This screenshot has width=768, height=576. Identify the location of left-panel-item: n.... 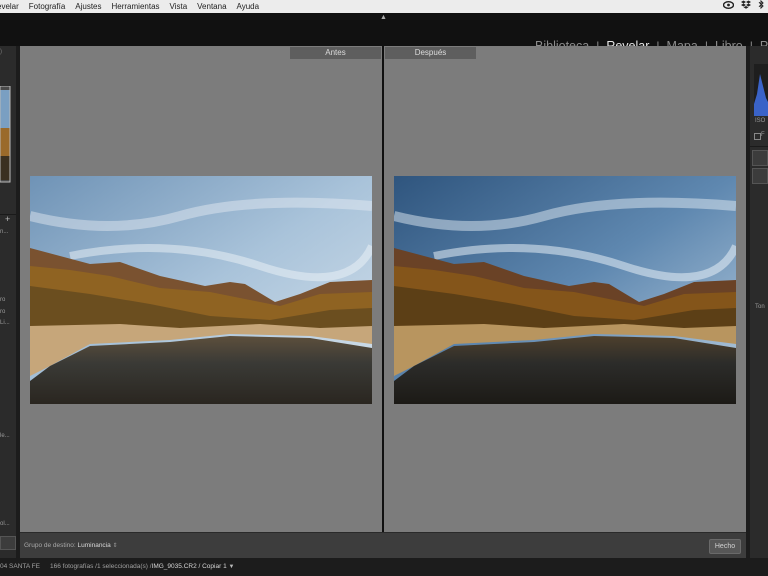
(4, 232).